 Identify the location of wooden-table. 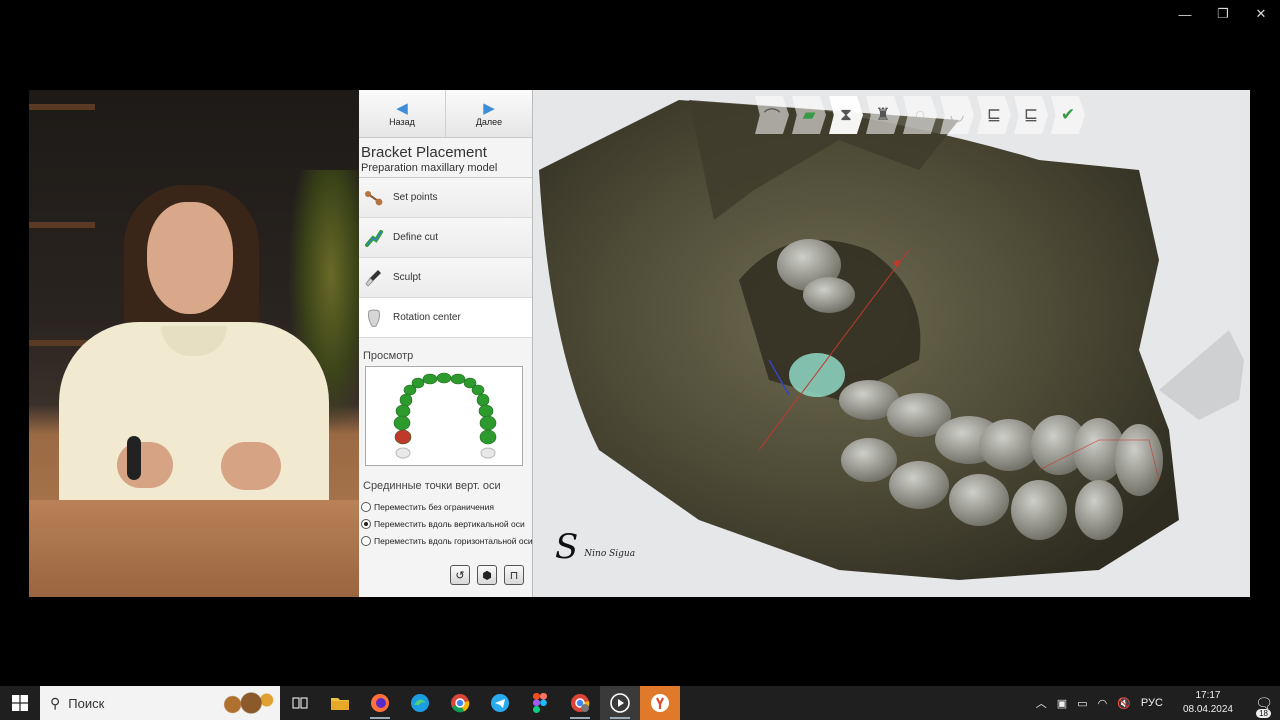
(194, 548).